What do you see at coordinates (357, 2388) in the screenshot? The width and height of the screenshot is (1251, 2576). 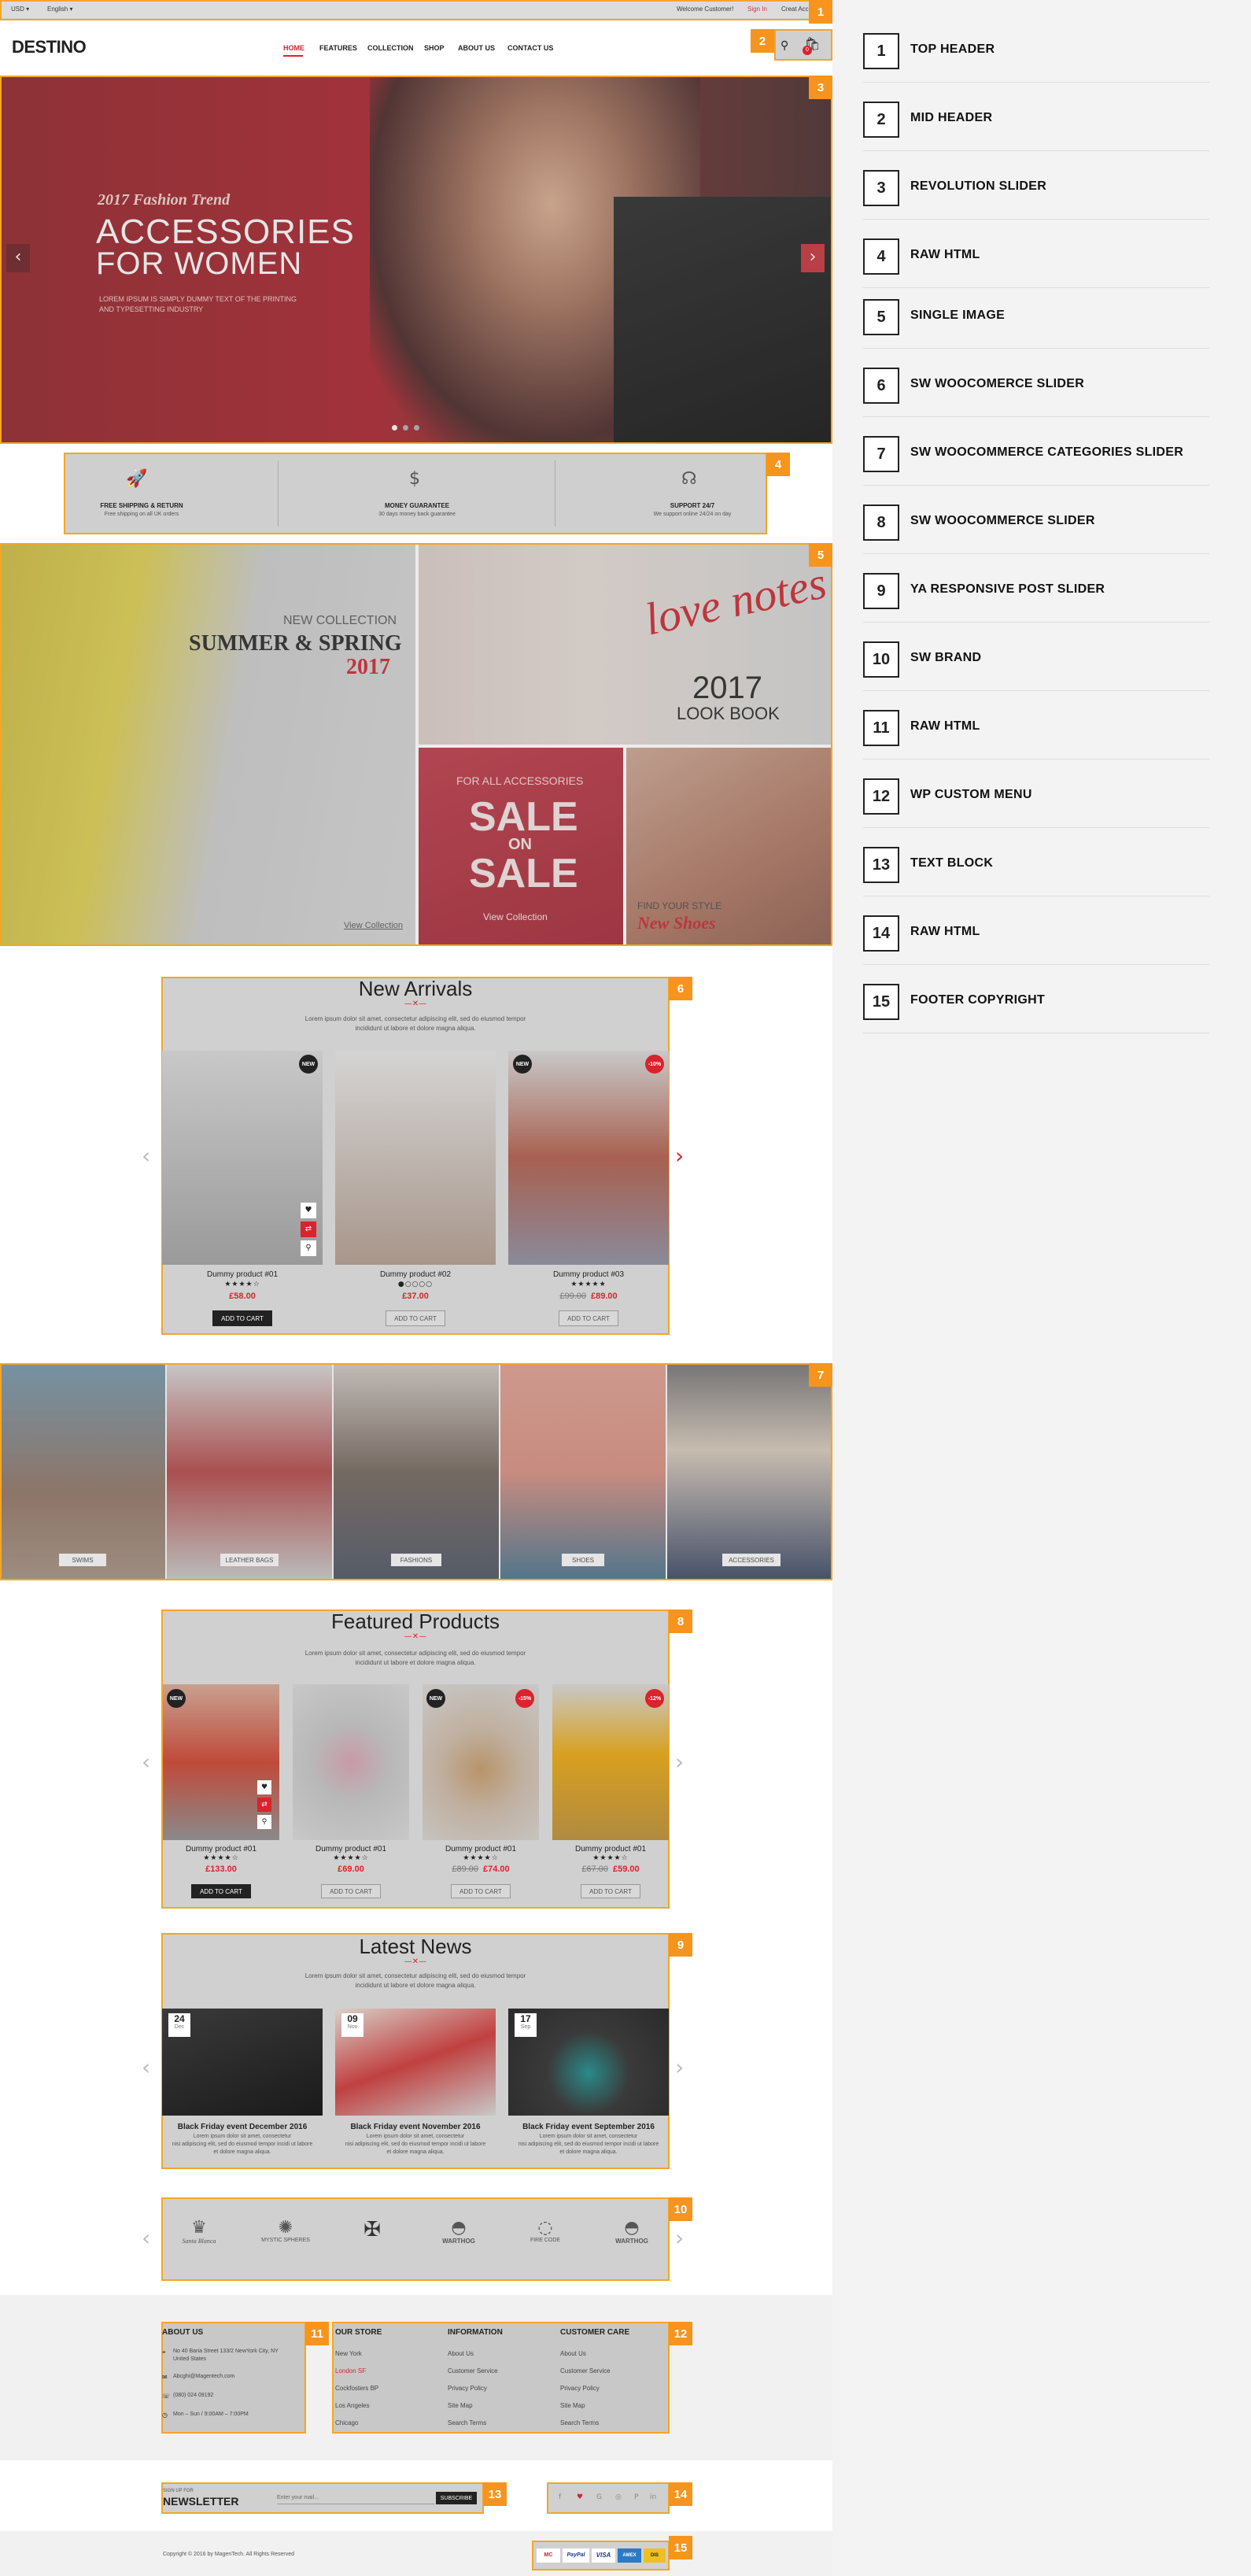 I see `footer-store-link: Cockfosters BP` at bounding box center [357, 2388].